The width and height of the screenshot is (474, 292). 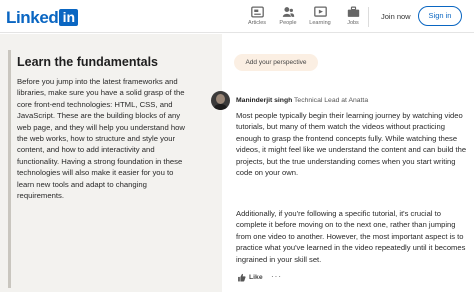 What do you see at coordinates (353, 11) in the screenshot?
I see `jobs-icon` at bounding box center [353, 11].